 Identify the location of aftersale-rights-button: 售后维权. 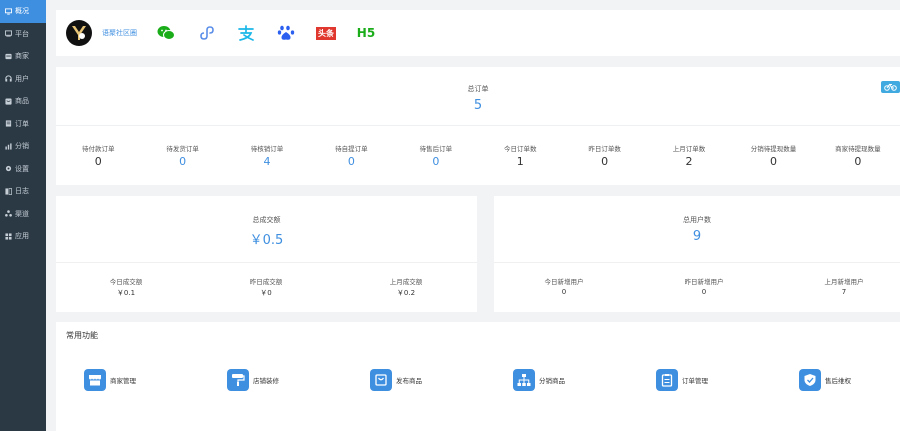
(825, 380).